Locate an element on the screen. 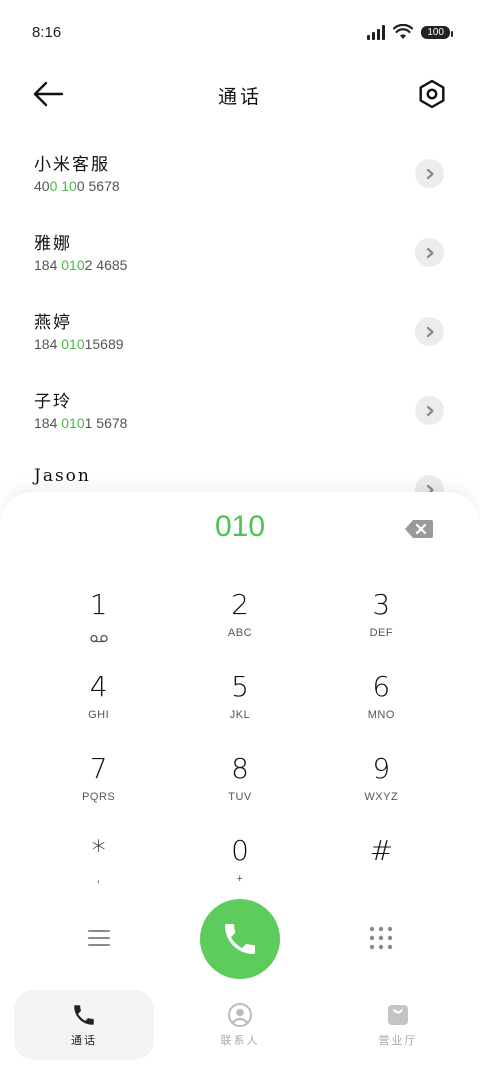  contact-name: 燕婷 is located at coordinates (53, 323).